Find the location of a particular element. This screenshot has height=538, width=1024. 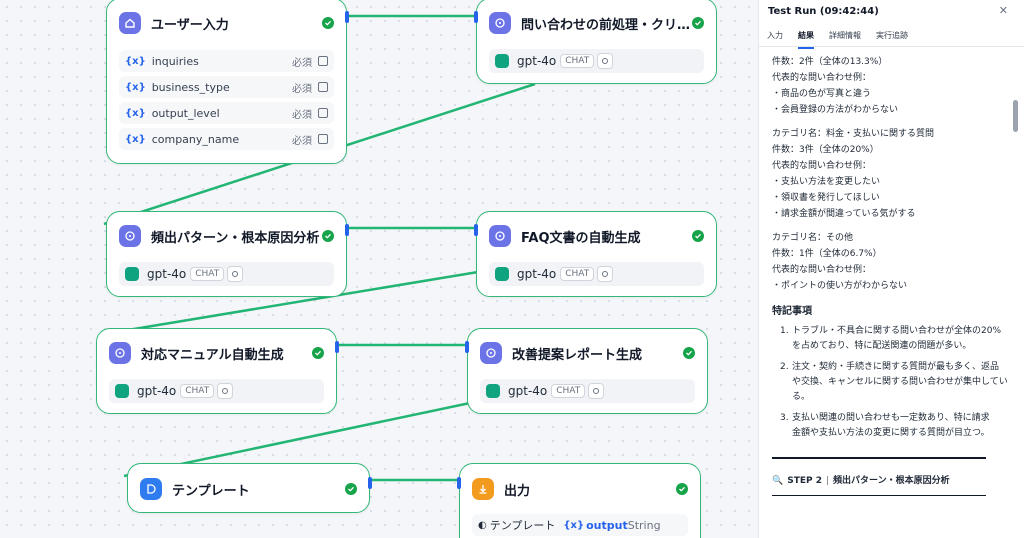

node-output: 出力 ◐ テンプレート {x} output String is located at coordinates (579, 500).